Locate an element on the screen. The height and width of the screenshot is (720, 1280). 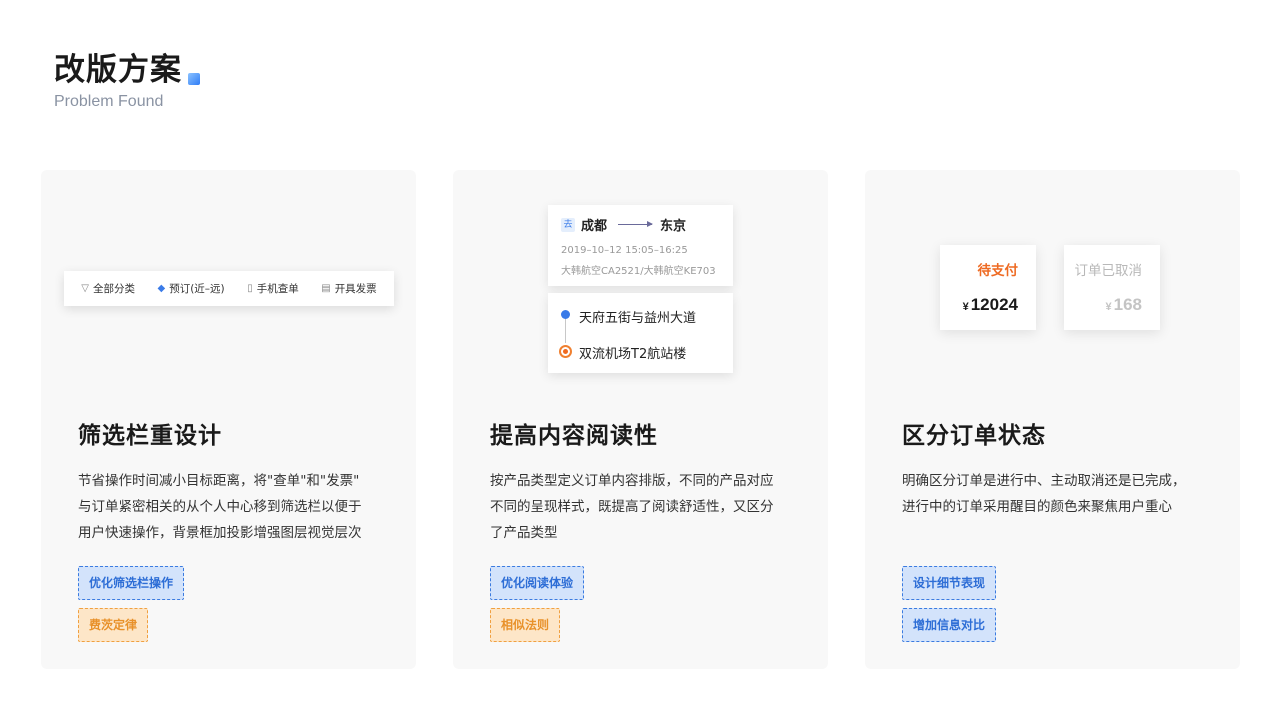
page-title-text: 改版方案 is located at coordinates (118, 70).